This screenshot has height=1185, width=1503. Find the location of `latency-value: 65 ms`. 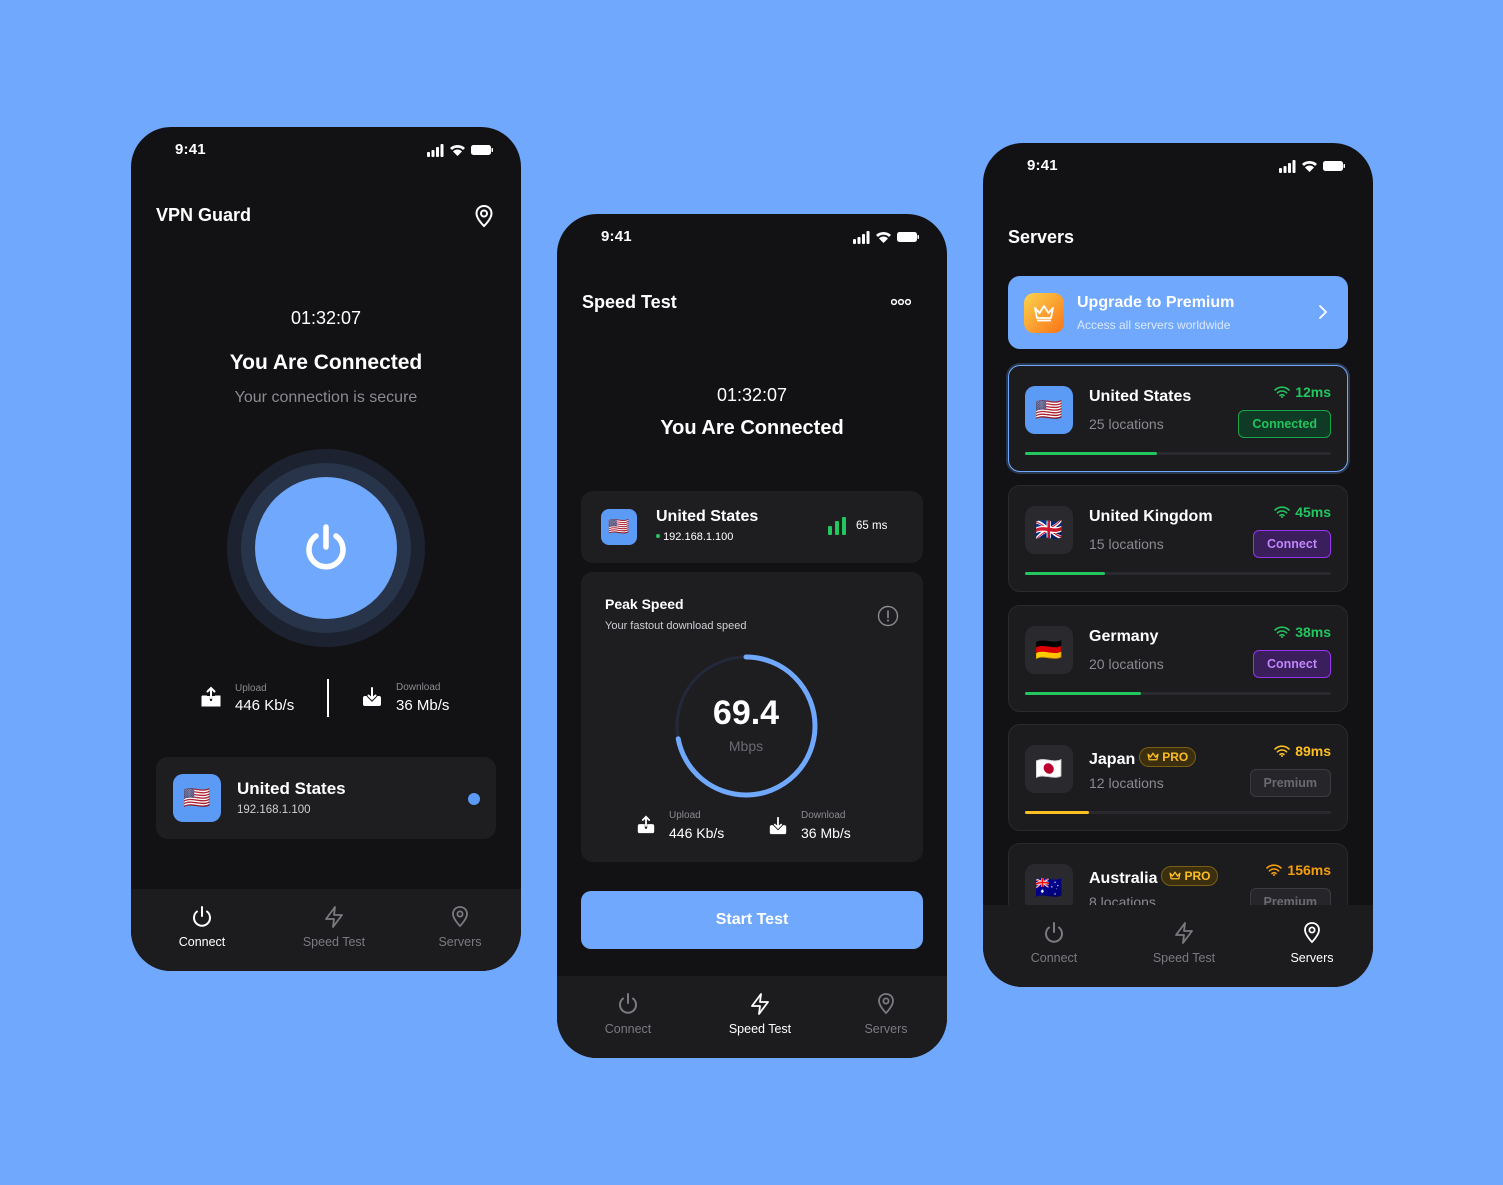

latency-value: 65 ms is located at coordinates (872, 526).